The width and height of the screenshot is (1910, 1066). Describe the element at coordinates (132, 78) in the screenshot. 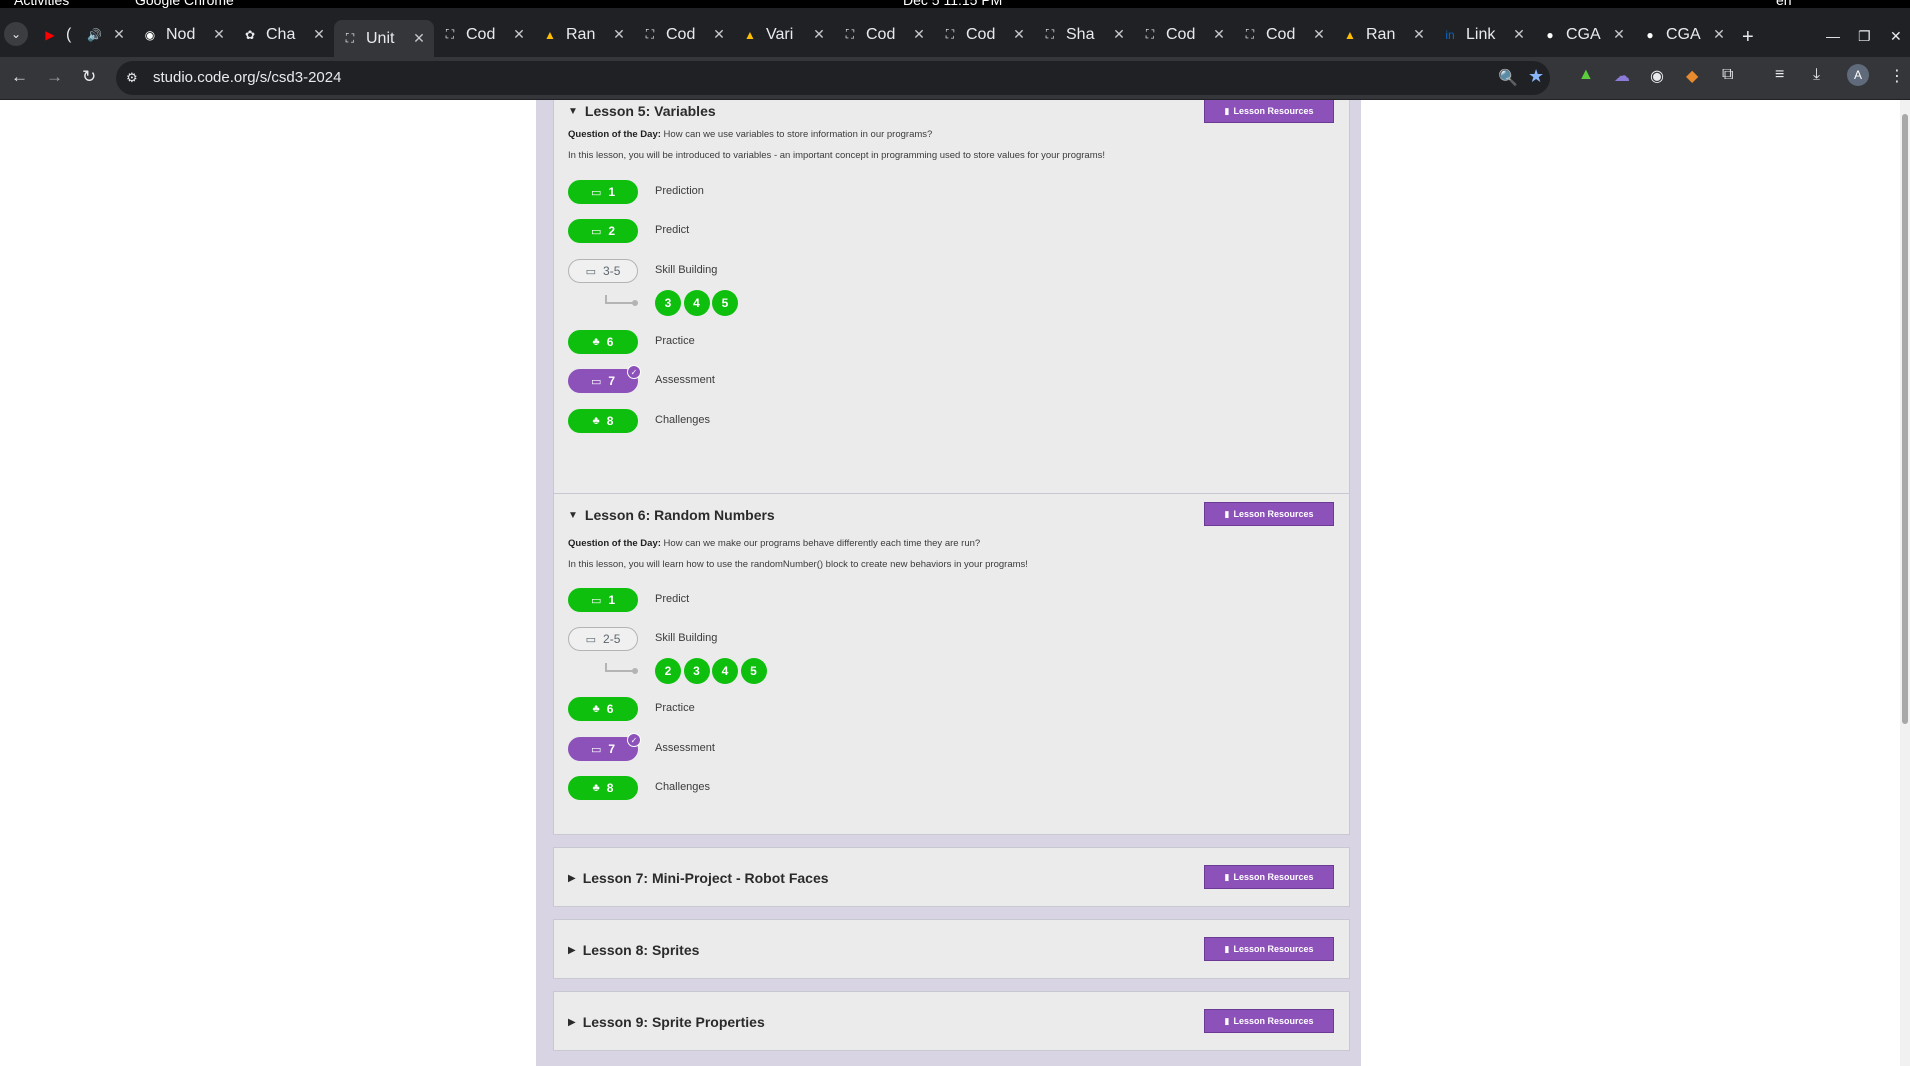

I see `site-info-icon: ⚙` at that location.